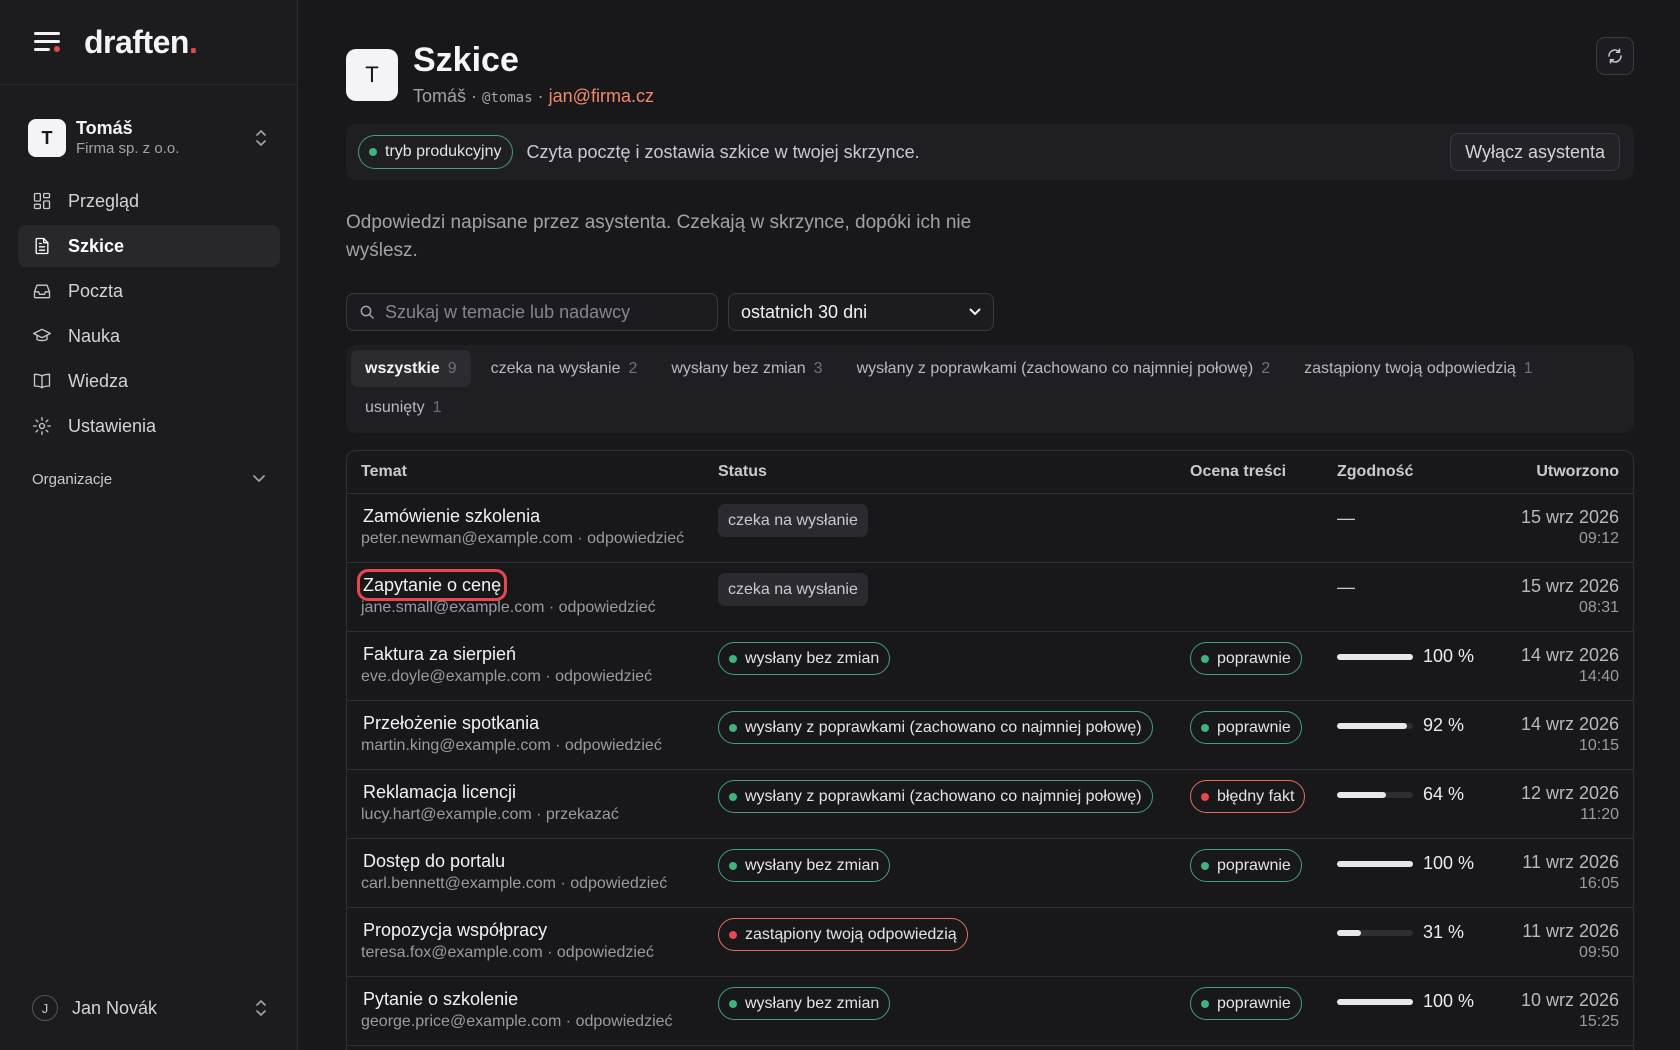 This screenshot has width=1680, height=1050. What do you see at coordinates (514, 883) in the screenshot?
I see `row-meta: carl.bennett@example.com · odpowiedzieć` at bounding box center [514, 883].